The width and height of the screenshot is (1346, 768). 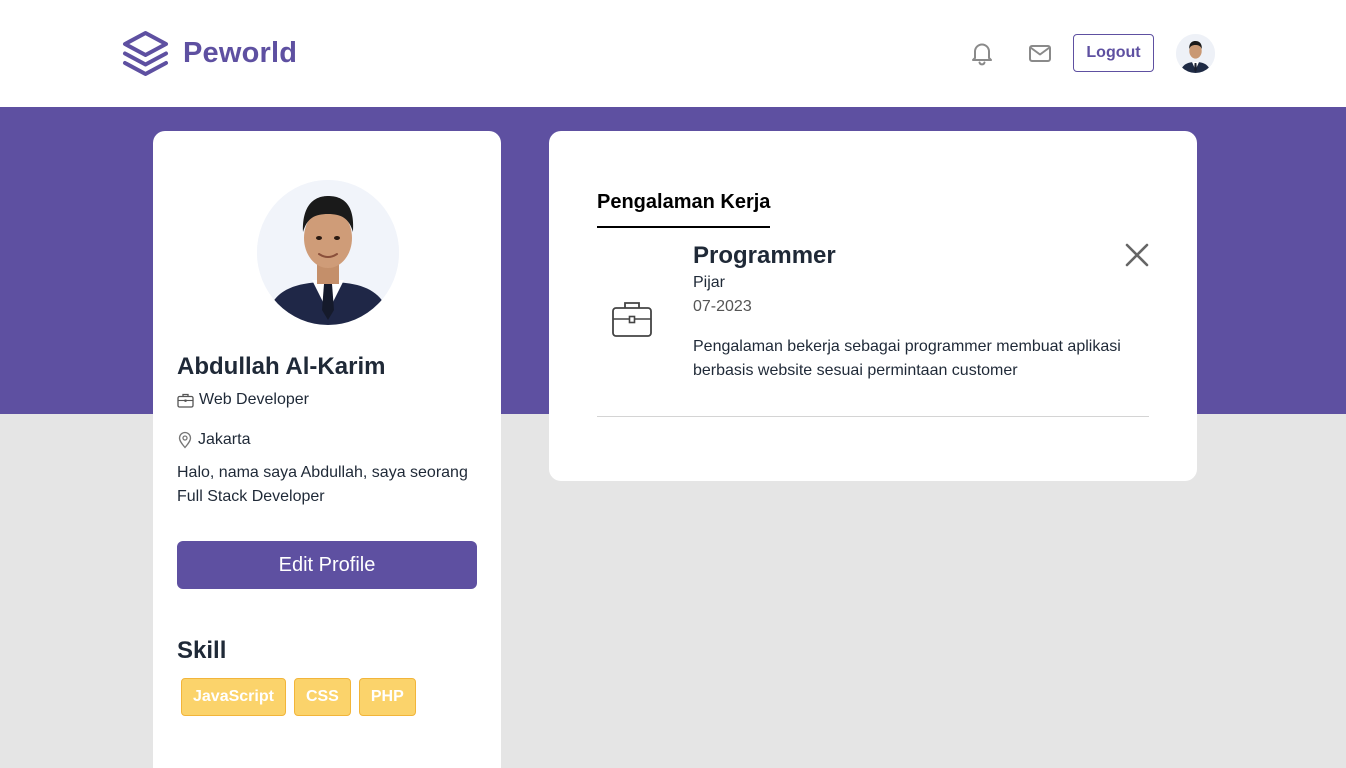 I want to click on divider, so click(x=873, y=416).